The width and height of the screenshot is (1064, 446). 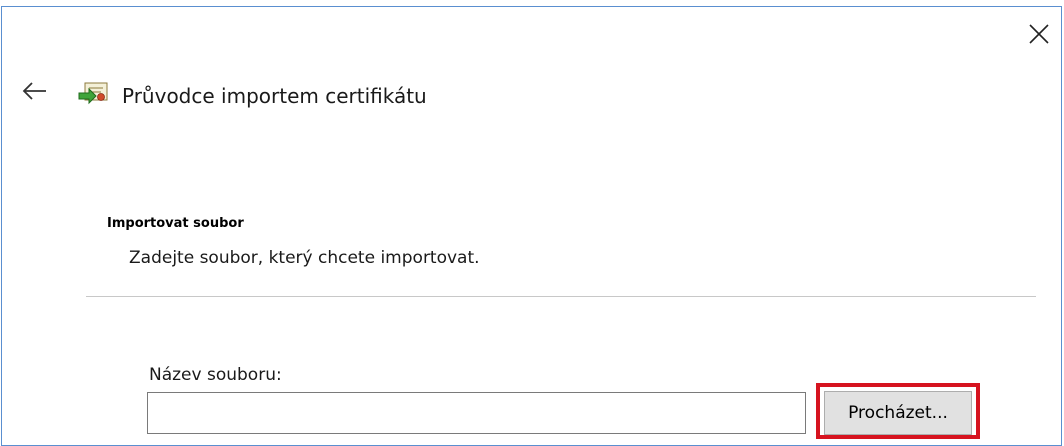 What do you see at coordinates (215, 375) in the screenshot?
I see `file-name-label: Název souboru:` at bounding box center [215, 375].